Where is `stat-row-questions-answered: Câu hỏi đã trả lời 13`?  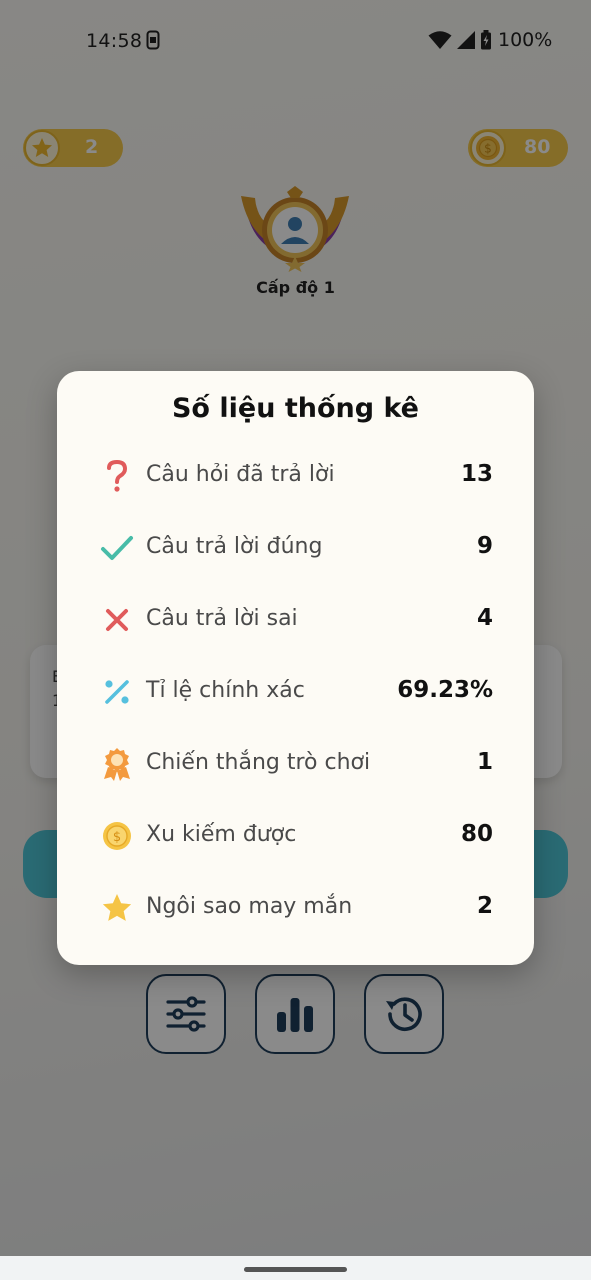
stat-row-questions-answered: Câu hỏi đã trả lời 13 is located at coordinates (295, 476).